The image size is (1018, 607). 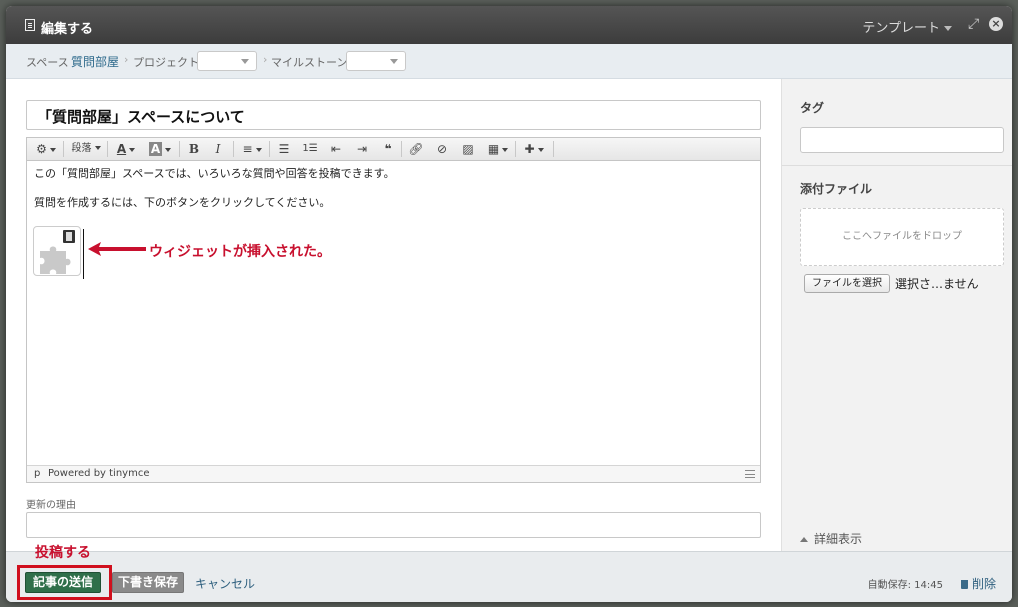 What do you see at coordinates (309, 62) in the screenshot?
I see `breadcrumb-milestone-label: マイルストーン` at bounding box center [309, 62].